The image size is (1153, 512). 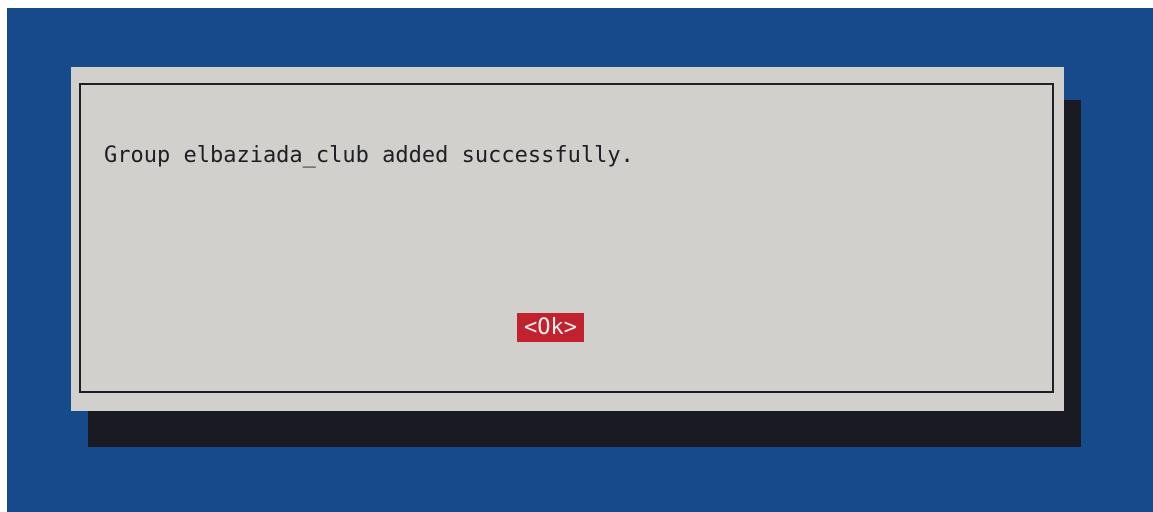 I want to click on dialog-message: Group elbaziada_club added successfully., so click(x=369, y=155).